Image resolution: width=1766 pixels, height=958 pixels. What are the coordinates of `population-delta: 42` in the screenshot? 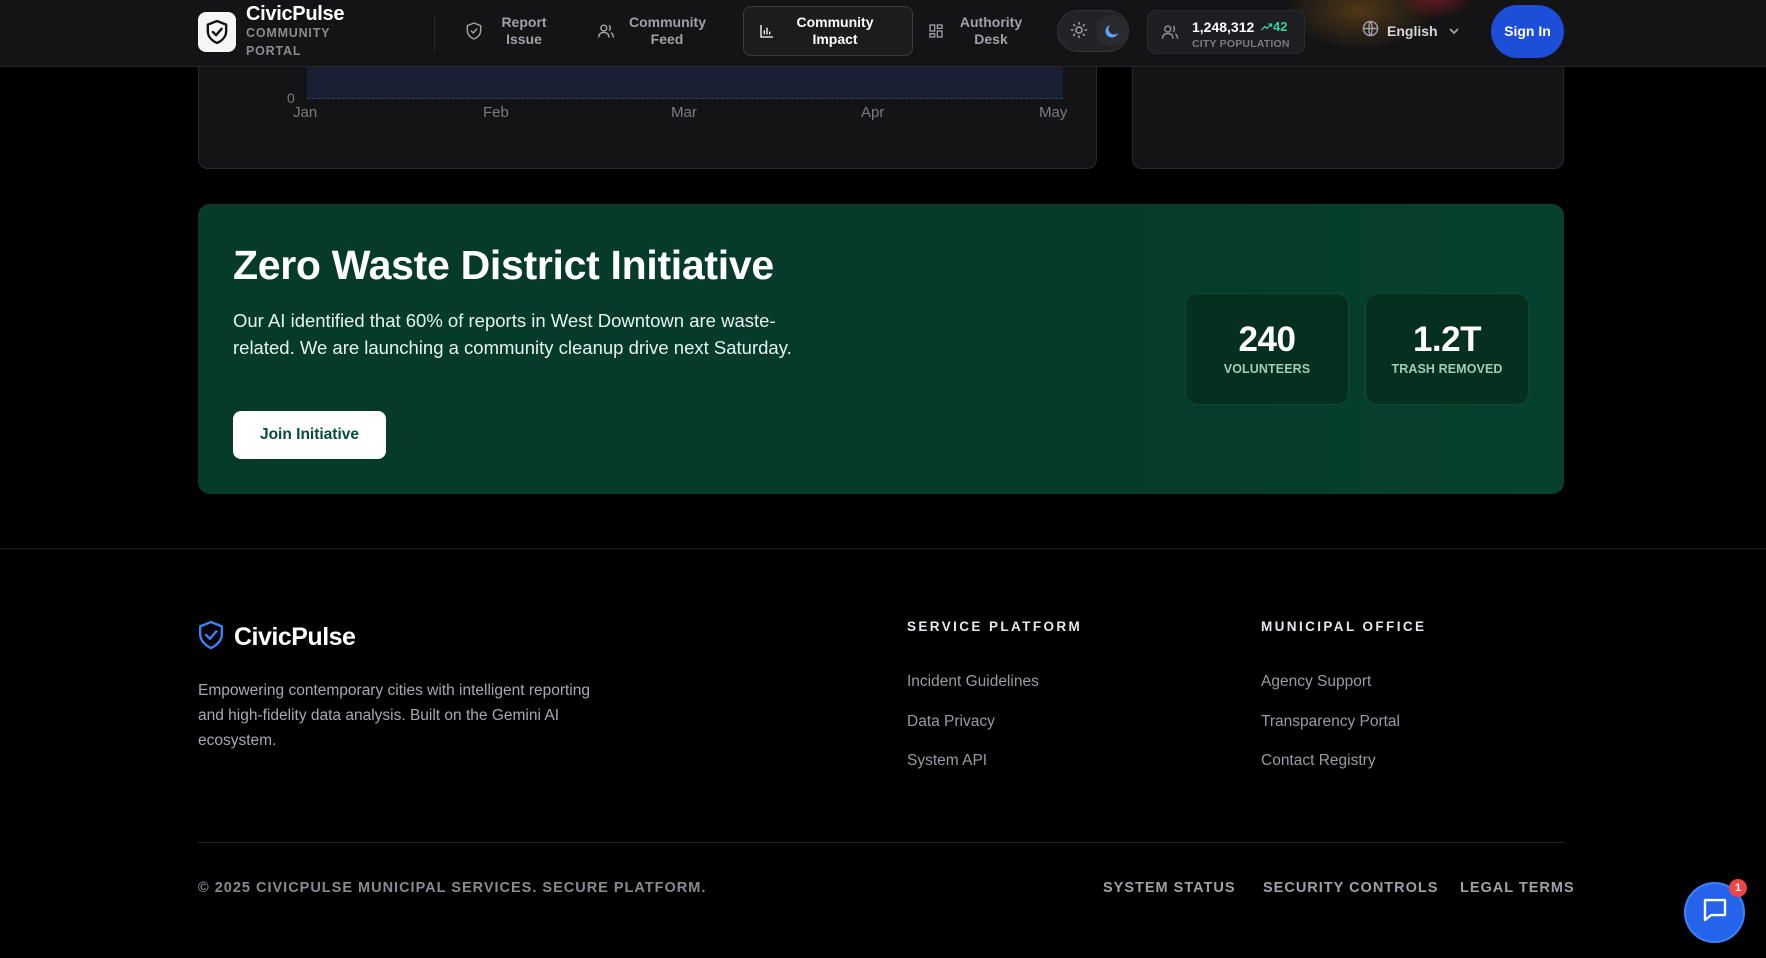 It's located at (1274, 26).